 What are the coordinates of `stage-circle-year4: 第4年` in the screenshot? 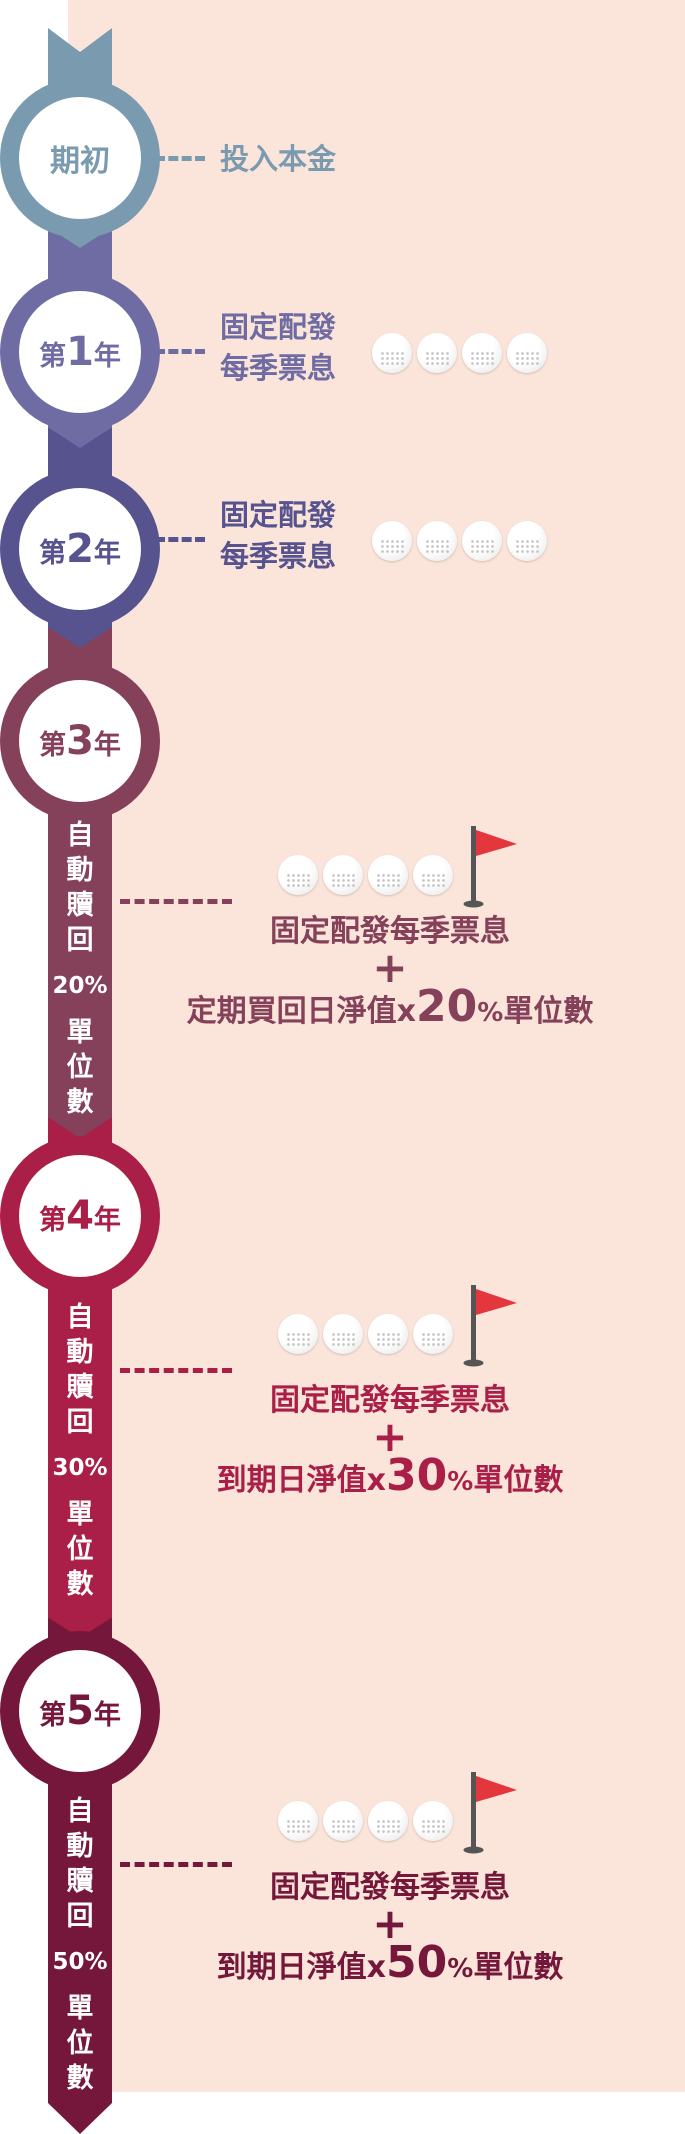 It's located at (80, 1216).